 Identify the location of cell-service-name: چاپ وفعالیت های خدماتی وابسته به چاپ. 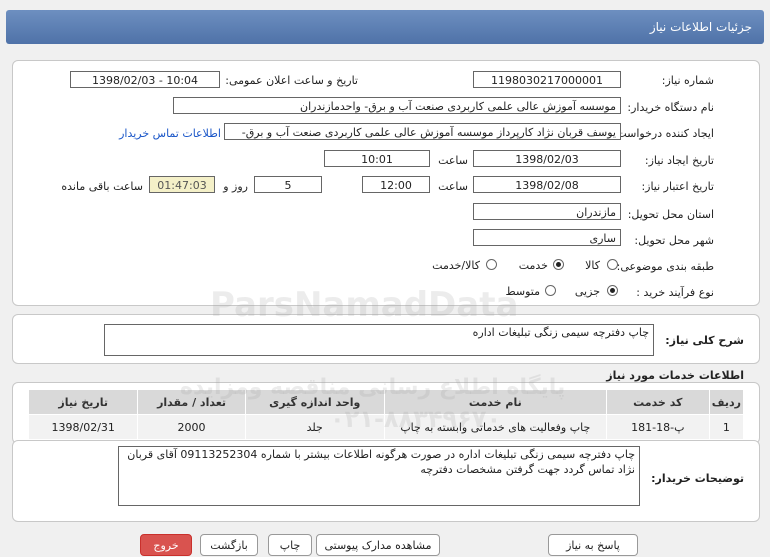
(495, 427).